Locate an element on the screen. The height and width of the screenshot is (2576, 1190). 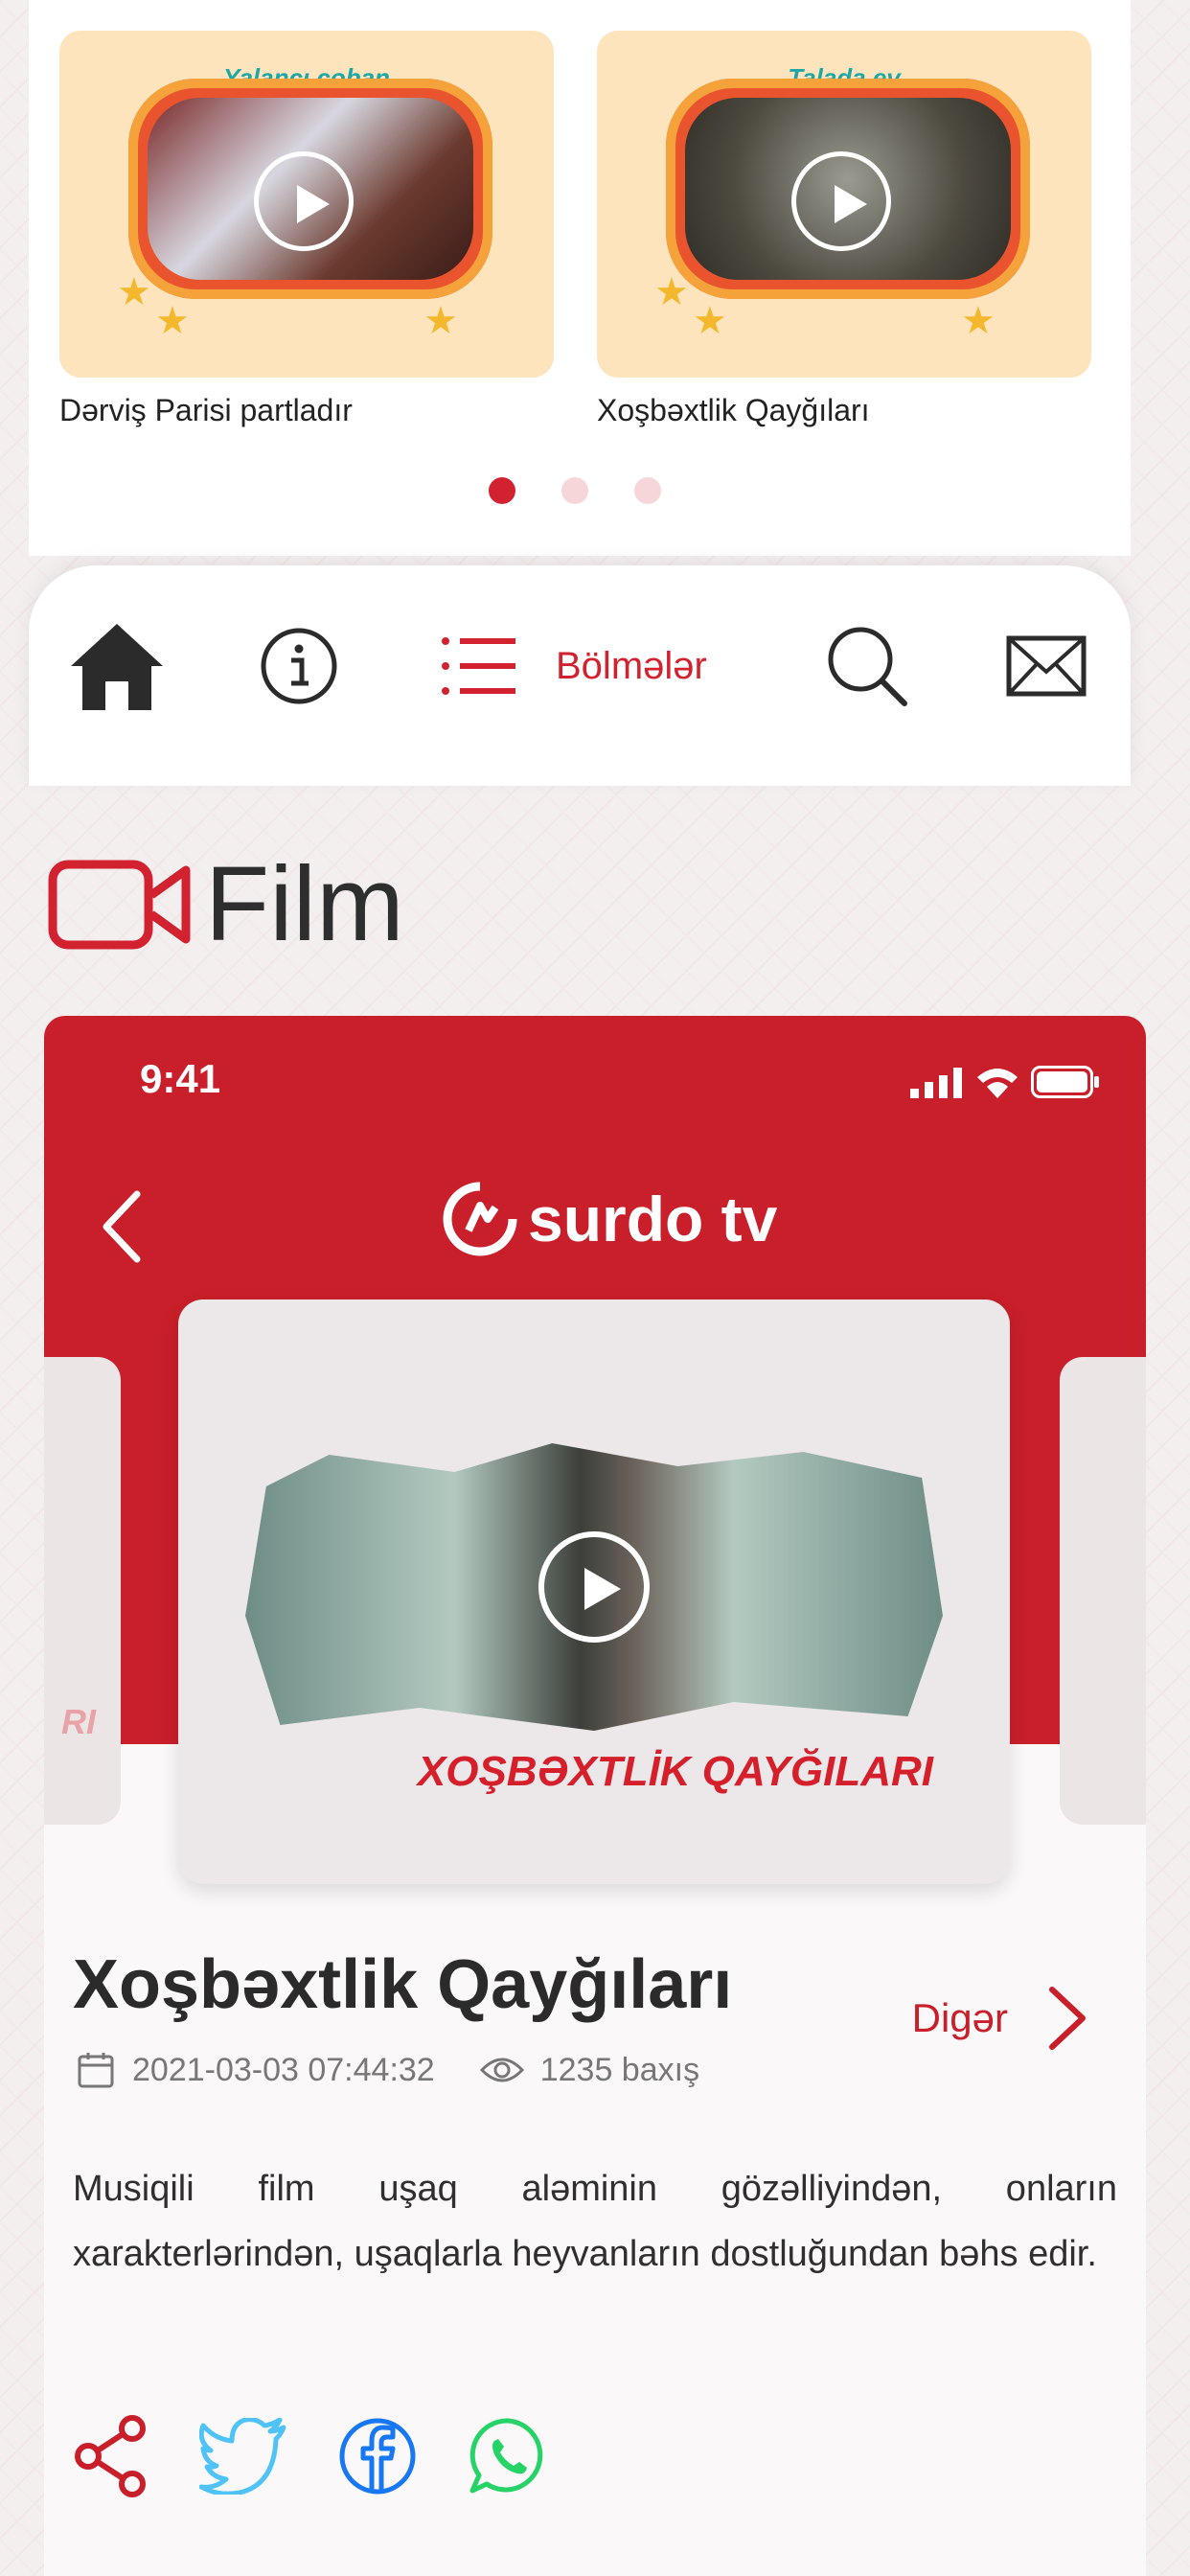
logo-text: surdo tv is located at coordinates (653, 1219).